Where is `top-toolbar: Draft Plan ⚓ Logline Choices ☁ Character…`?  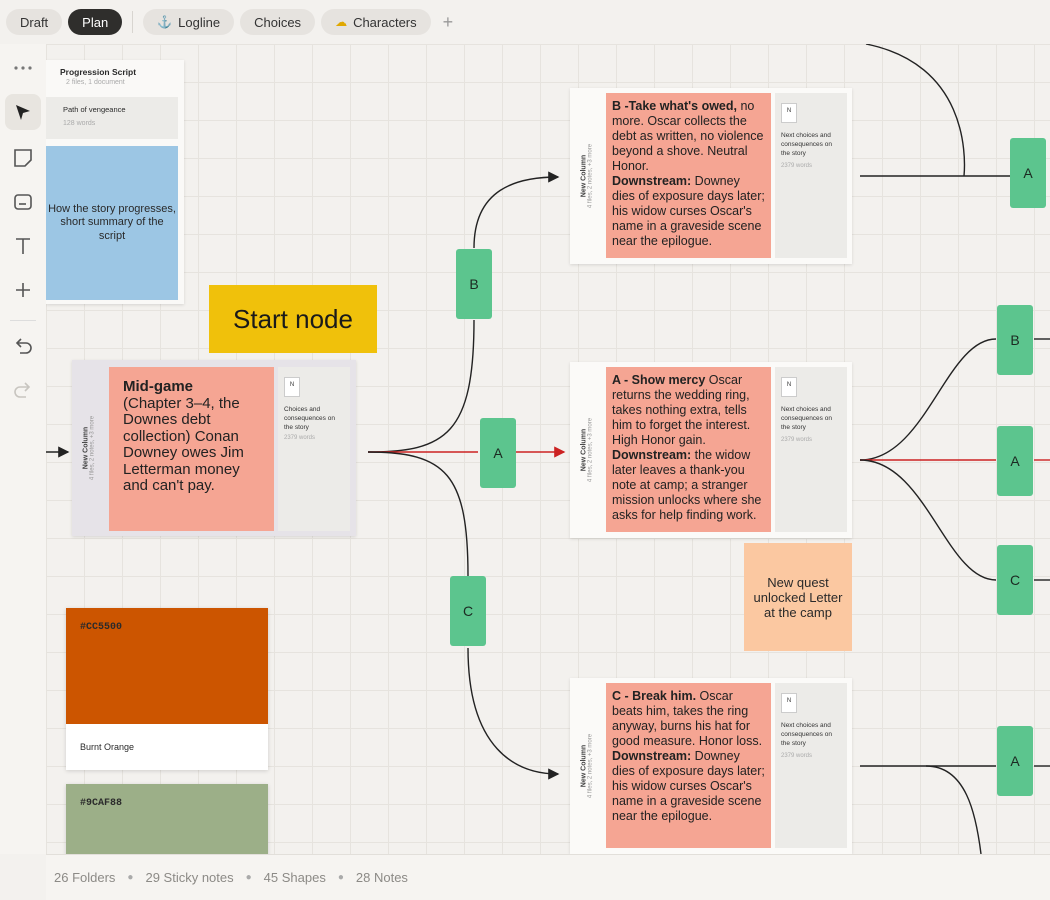 top-toolbar: Draft Plan ⚓ Logline Choices ☁ Character… is located at coordinates (525, 22).